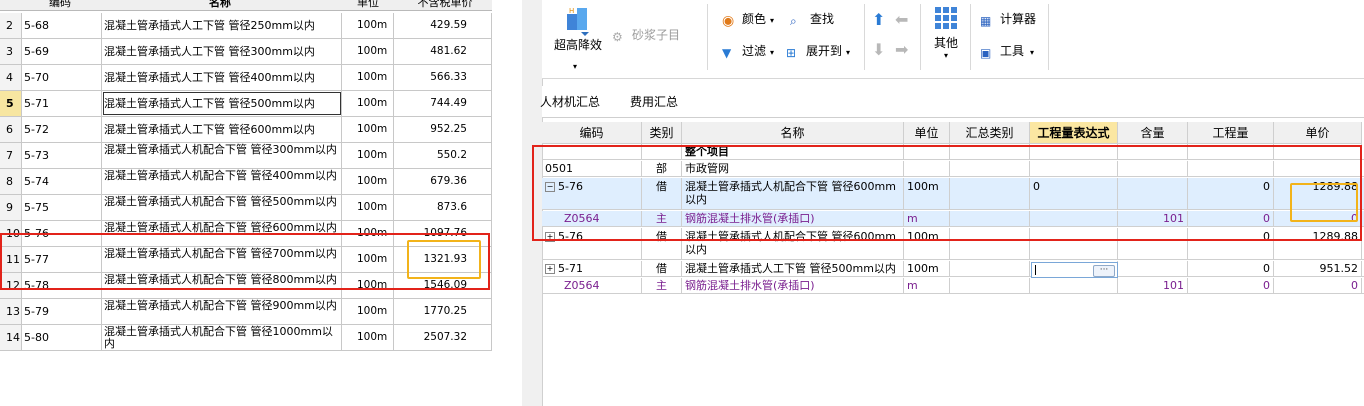  What do you see at coordinates (62, 129) in the screenshot?
I see `row-code: 5-72` at bounding box center [62, 129].